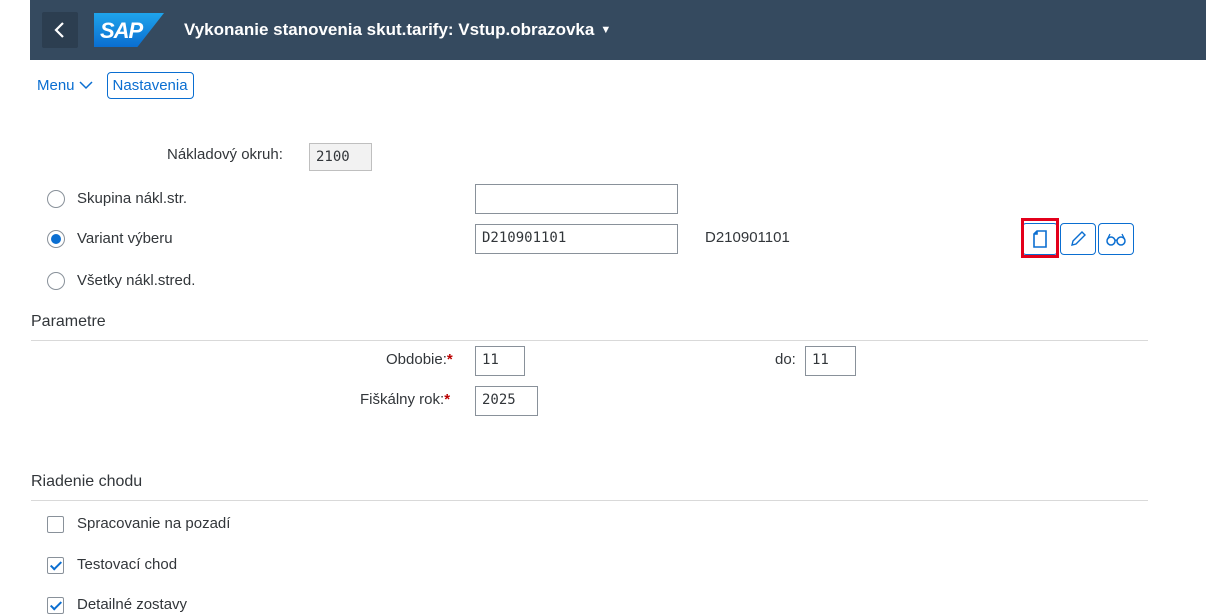 This screenshot has width=1206, height=616. What do you see at coordinates (405, 399) in the screenshot?
I see `fiscal-year-label: Fiškálny rok:*` at bounding box center [405, 399].